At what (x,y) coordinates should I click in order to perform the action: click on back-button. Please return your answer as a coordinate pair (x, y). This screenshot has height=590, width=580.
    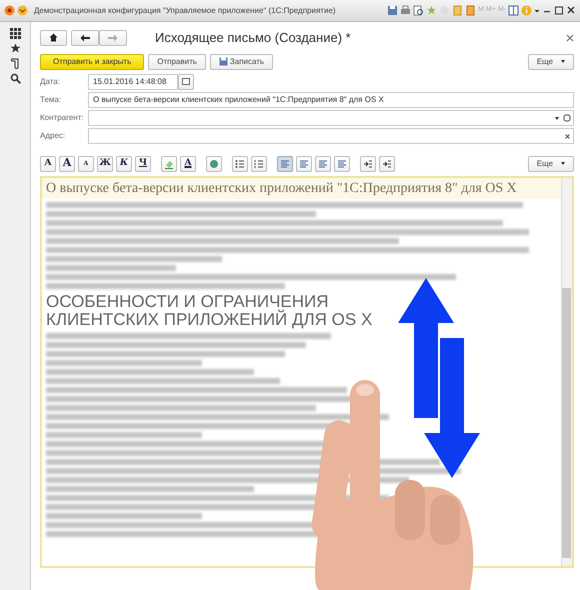
    Looking at the image, I should click on (85, 38).